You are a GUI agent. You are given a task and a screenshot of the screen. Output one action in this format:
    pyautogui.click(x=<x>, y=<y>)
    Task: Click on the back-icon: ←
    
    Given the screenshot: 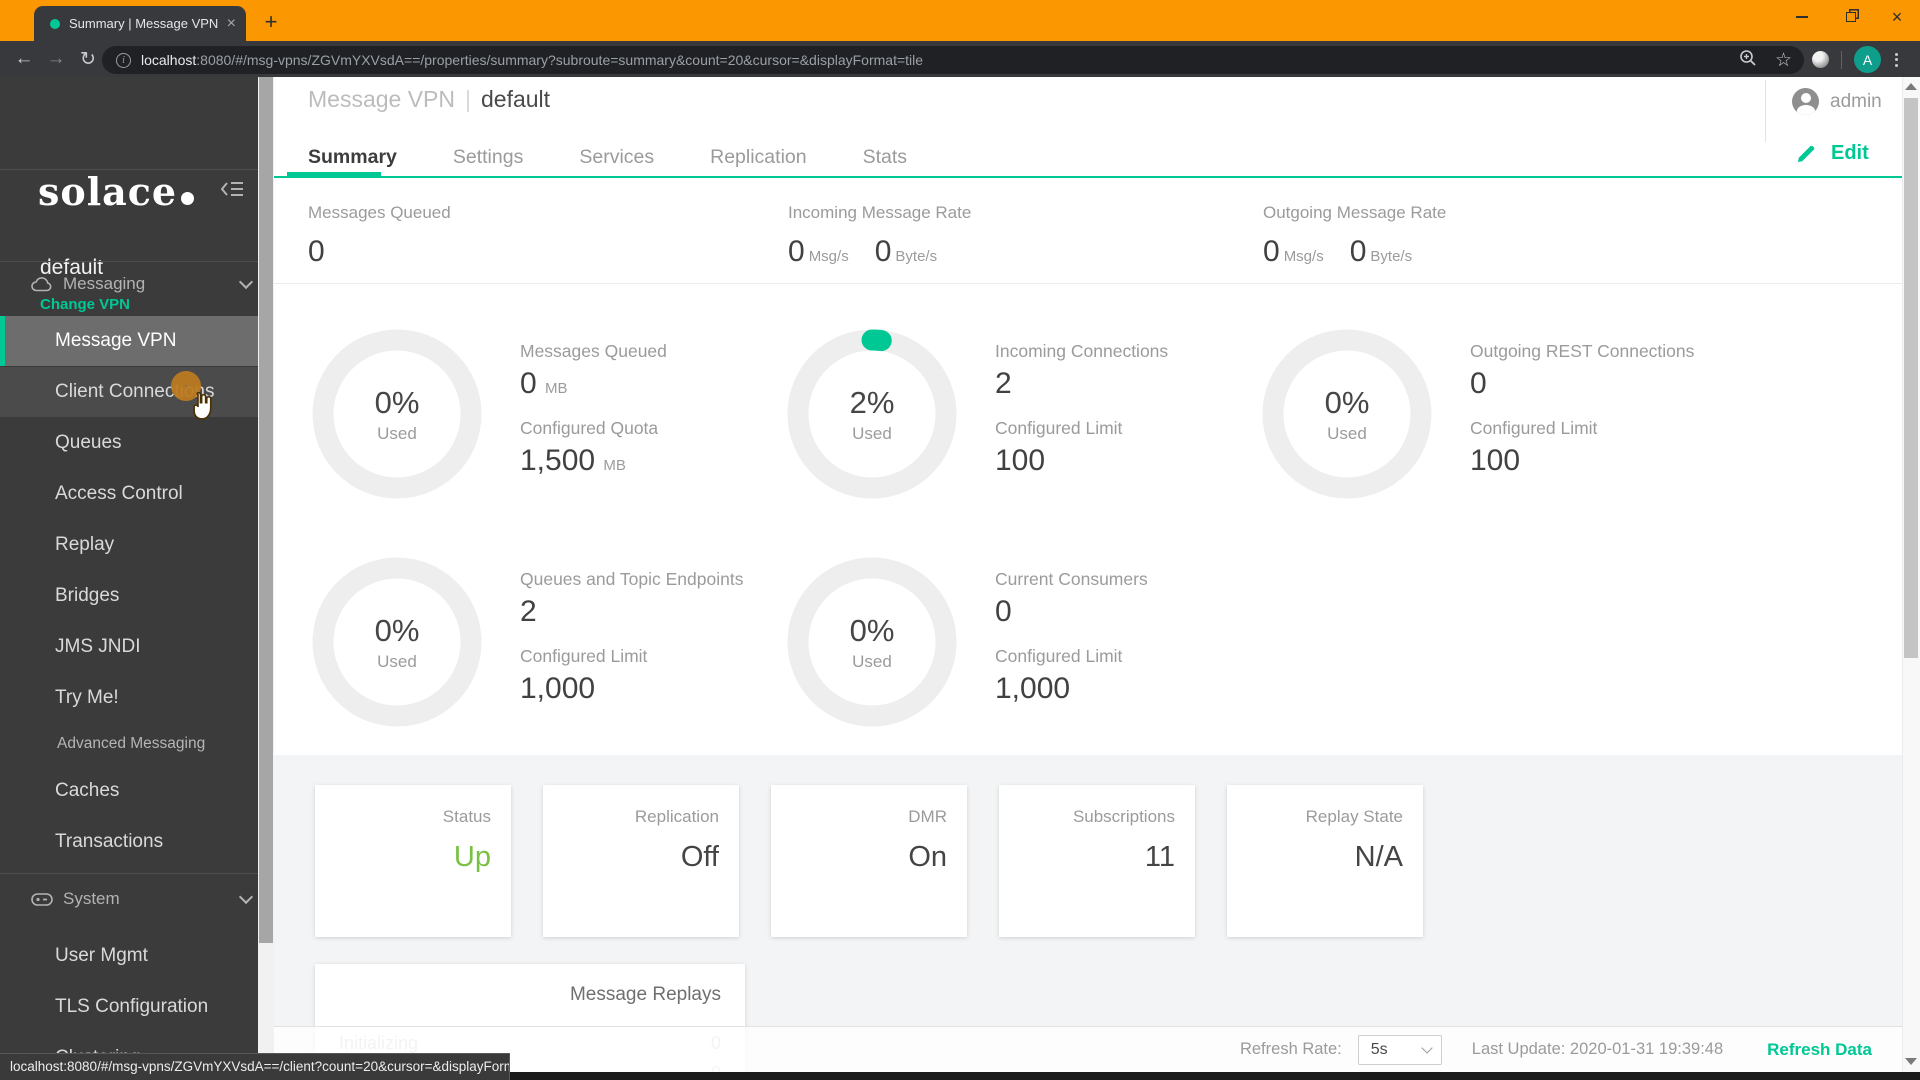 What is the action you would take?
    pyautogui.click(x=24, y=59)
    